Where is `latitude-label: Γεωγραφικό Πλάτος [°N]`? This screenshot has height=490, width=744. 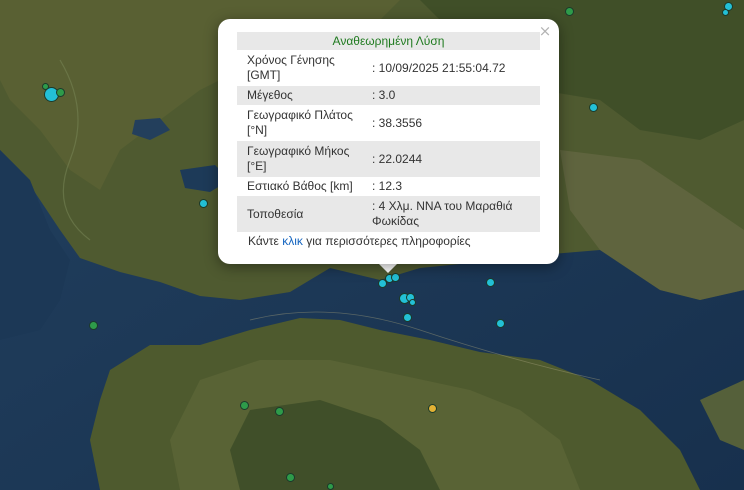 latitude-label: Γεωγραφικό Πλάτος [°N] is located at coordinates (300, 122).